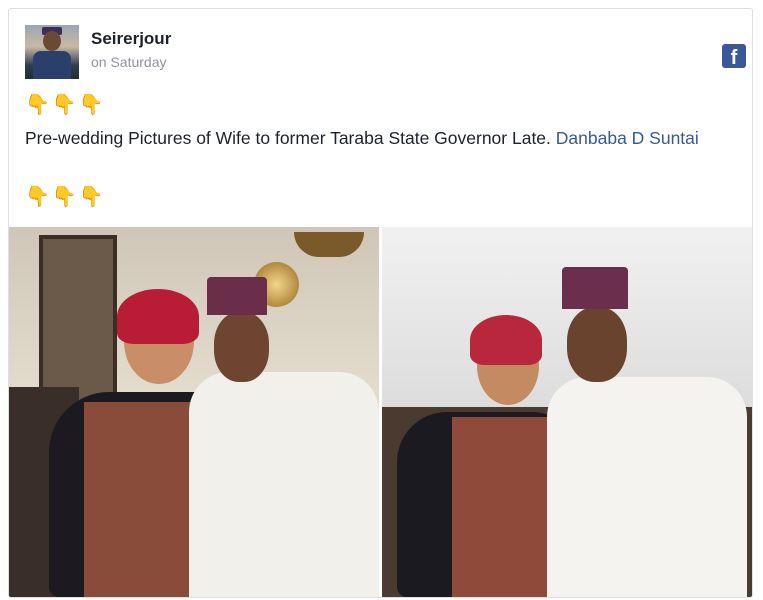 The width and height of the screenshot is (763, 600). What do you see at coordinates (627, 138) in the screenshot?
I see `mention-link: Danbaba D Suntai` at bounding box center [627, 138].